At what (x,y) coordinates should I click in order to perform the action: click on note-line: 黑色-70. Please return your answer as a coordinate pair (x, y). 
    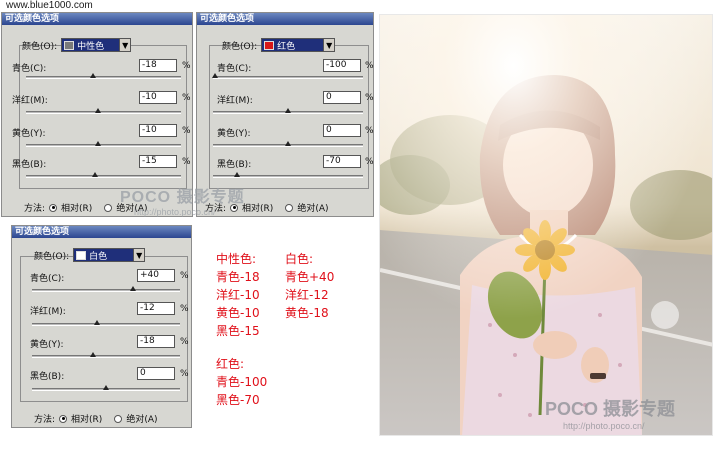
    Looking at the image, I should click on (238, 400).